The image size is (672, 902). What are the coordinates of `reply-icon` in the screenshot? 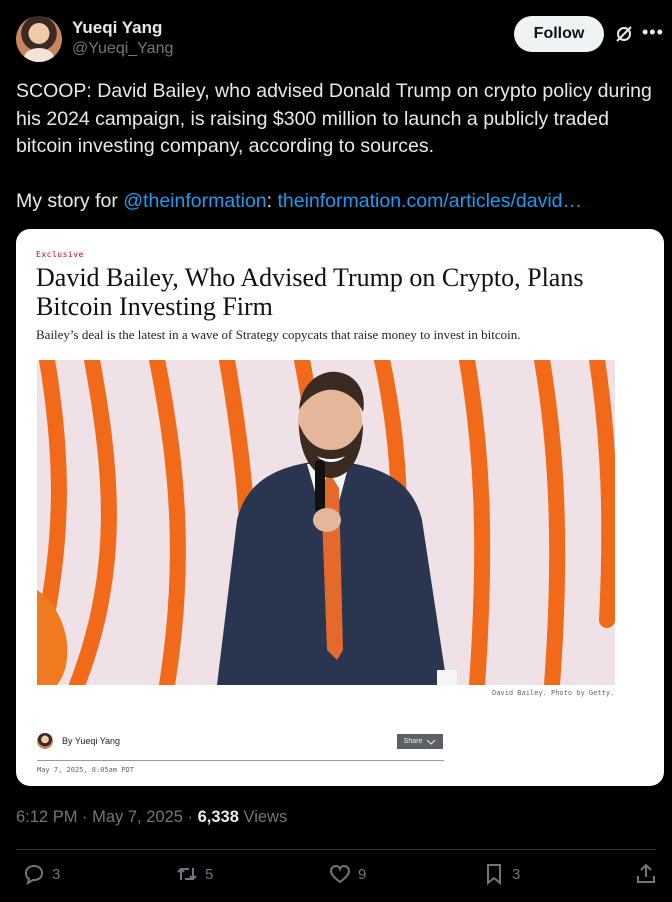 It's located at (34, 875).